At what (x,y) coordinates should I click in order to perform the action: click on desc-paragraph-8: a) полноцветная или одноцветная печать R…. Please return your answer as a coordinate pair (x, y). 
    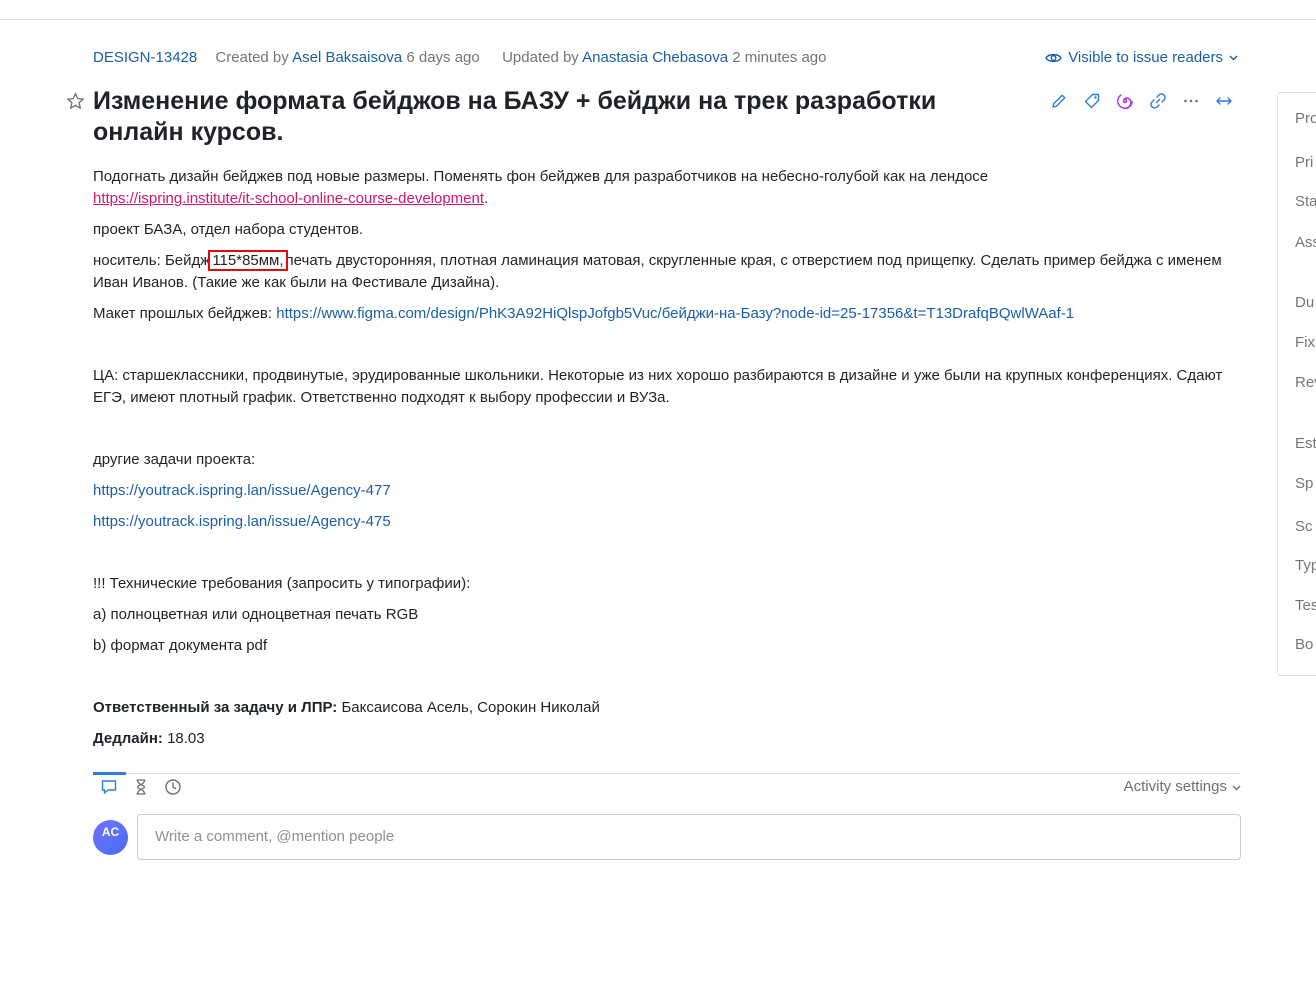
    Looking at the image, I should click on (256, 614).